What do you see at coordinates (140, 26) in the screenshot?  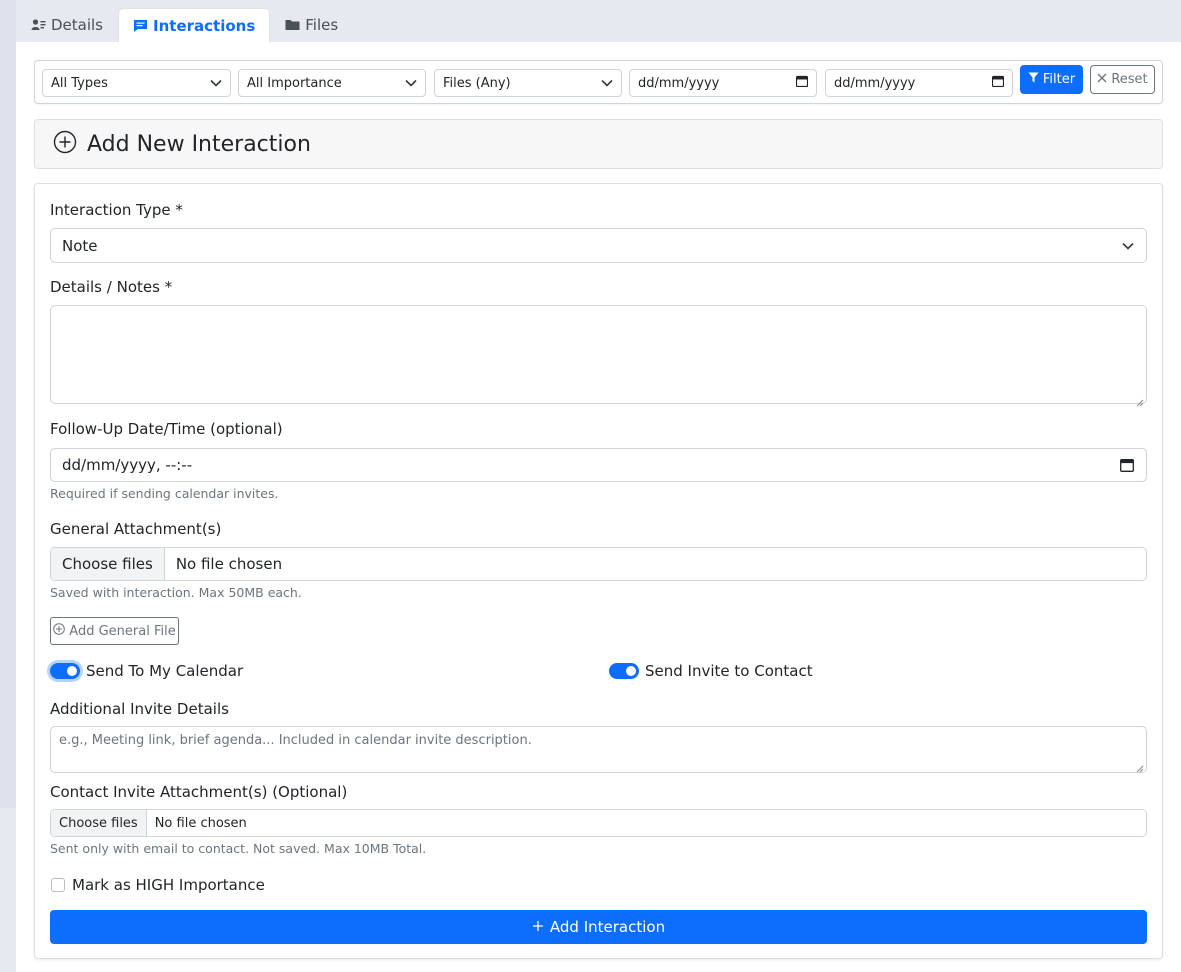 I see `chat-icon` at bounding box center [140, 26].